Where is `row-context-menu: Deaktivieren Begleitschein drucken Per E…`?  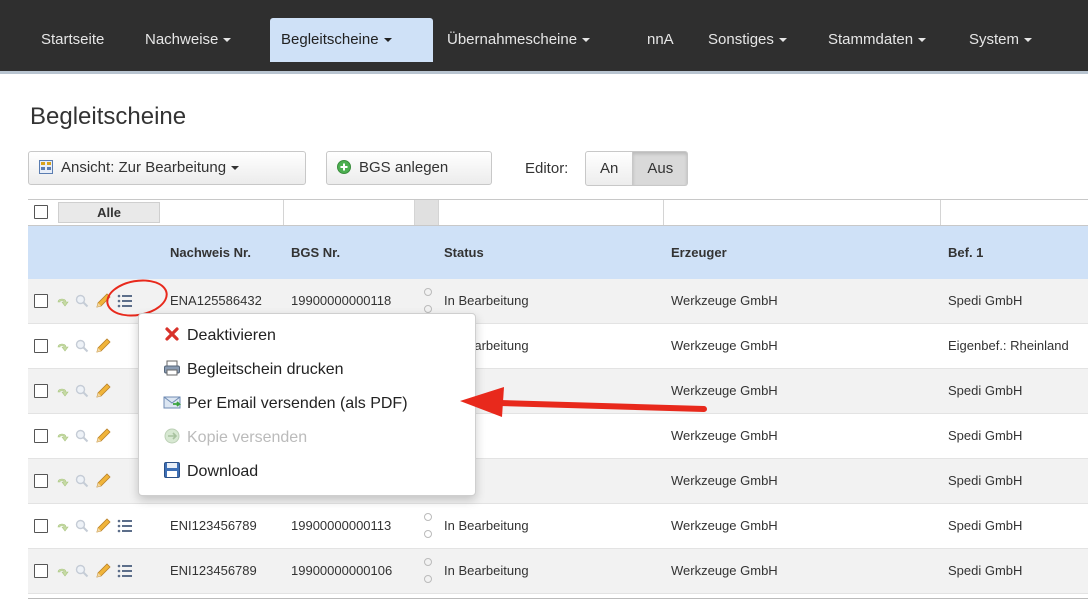
row-context-menu: Deaktivieren Begleitschein drucken Per E… is located at coordinates (307, 404).